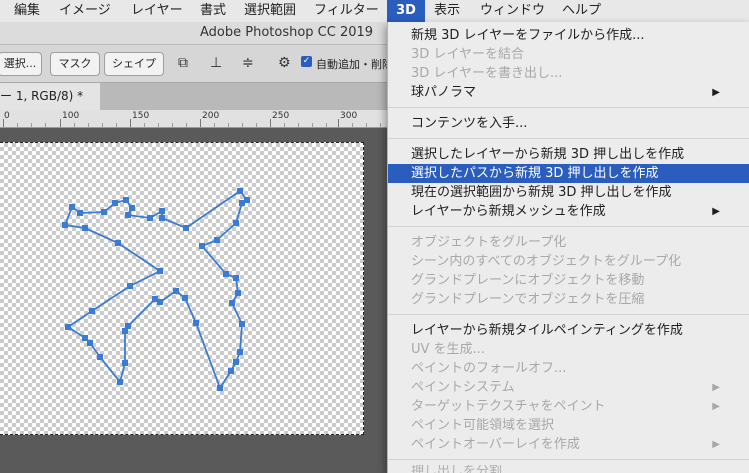 This screenshot has height=473, width=749. Describe the element at coordinates (568, 92) in the screenshot. I see `menu-item-spherical-panorama: 球パノラマ ▶` at that location.